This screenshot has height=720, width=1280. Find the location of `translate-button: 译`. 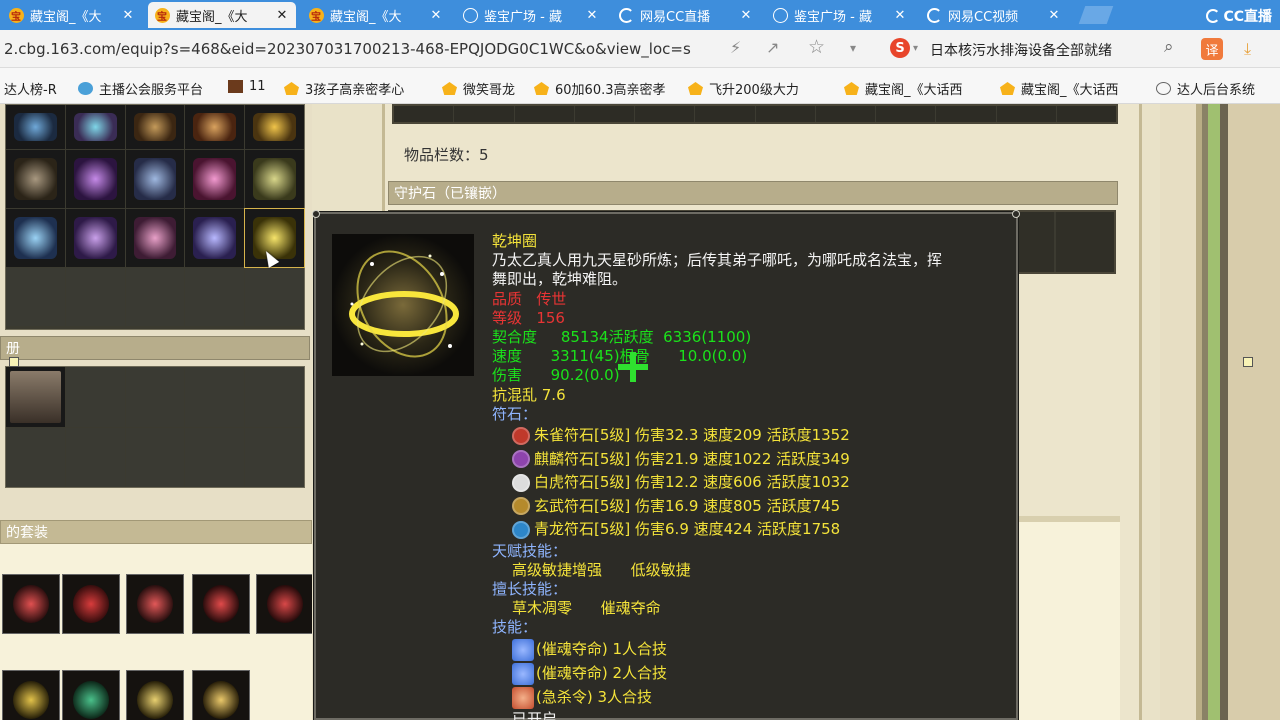

translate-button: 译 is located at coordinates (1212, 49).